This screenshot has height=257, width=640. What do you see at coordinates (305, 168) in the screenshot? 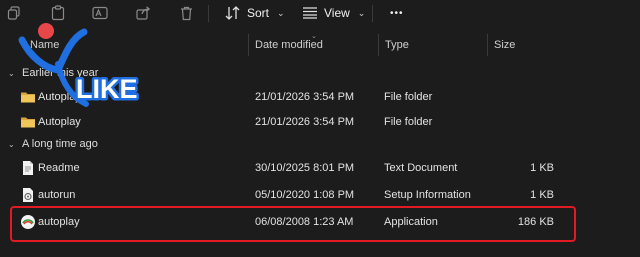
I see `file-date: 30/10/2025 8:01 PM` at bounding box center [305, 168].